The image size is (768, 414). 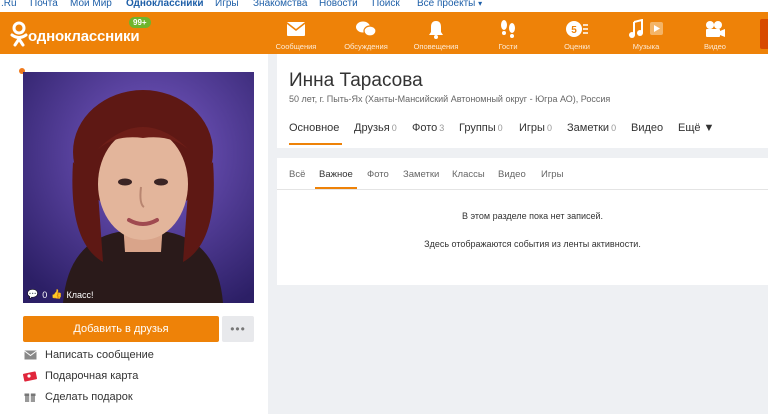 What do you see at coordinates (512, 174) in the screenshot?
I see `feed-tab-video: Видео` at bounding box center [512, 174].